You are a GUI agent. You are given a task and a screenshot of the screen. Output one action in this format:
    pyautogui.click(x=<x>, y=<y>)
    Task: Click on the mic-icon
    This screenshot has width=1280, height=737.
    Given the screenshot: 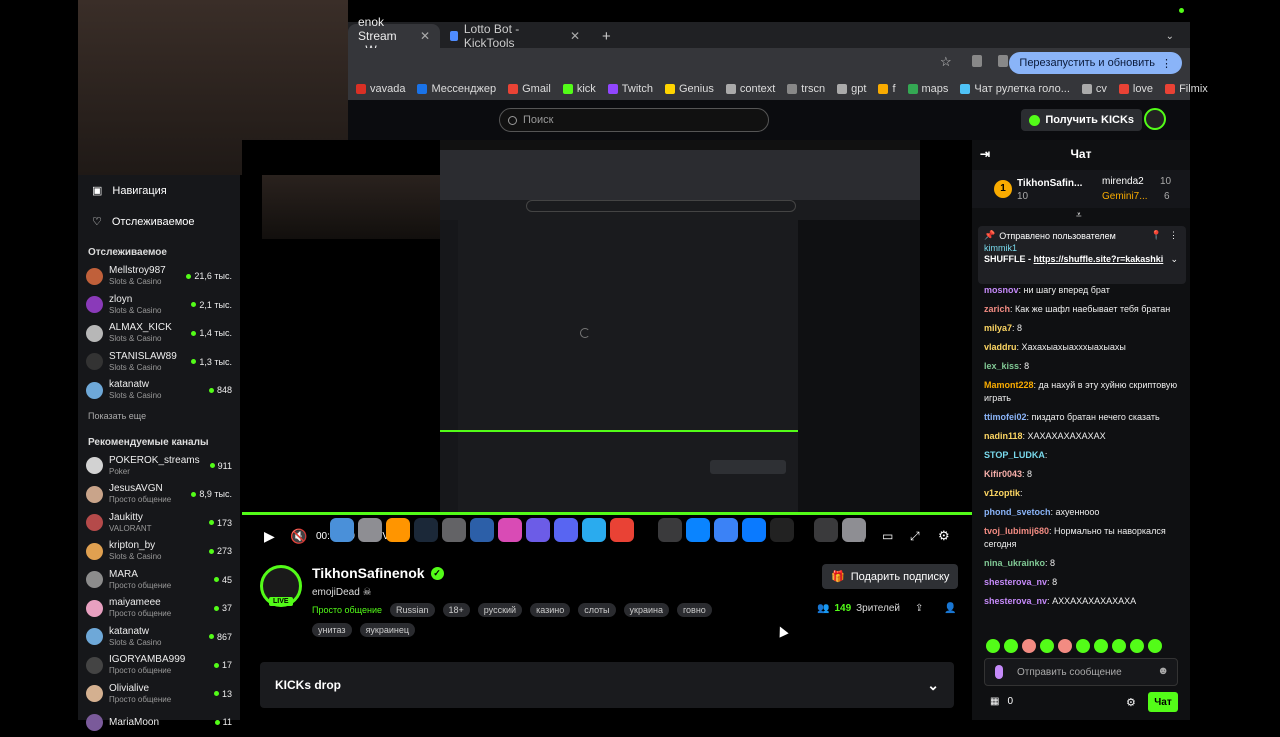 What is the action you would take?
    pyautogui.click(x=999, y=672)
    